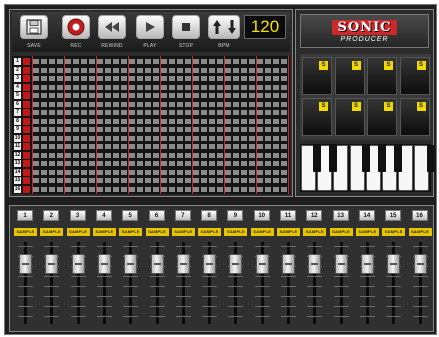 This screenshot has width=439, height=337. Describe the element at coordinates (25, 264) in the screenshot. I see `volume-fader` at that location.